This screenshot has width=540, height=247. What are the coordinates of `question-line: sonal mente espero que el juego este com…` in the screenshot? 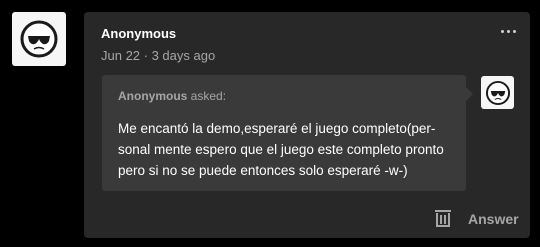 It's located at (281, 149).